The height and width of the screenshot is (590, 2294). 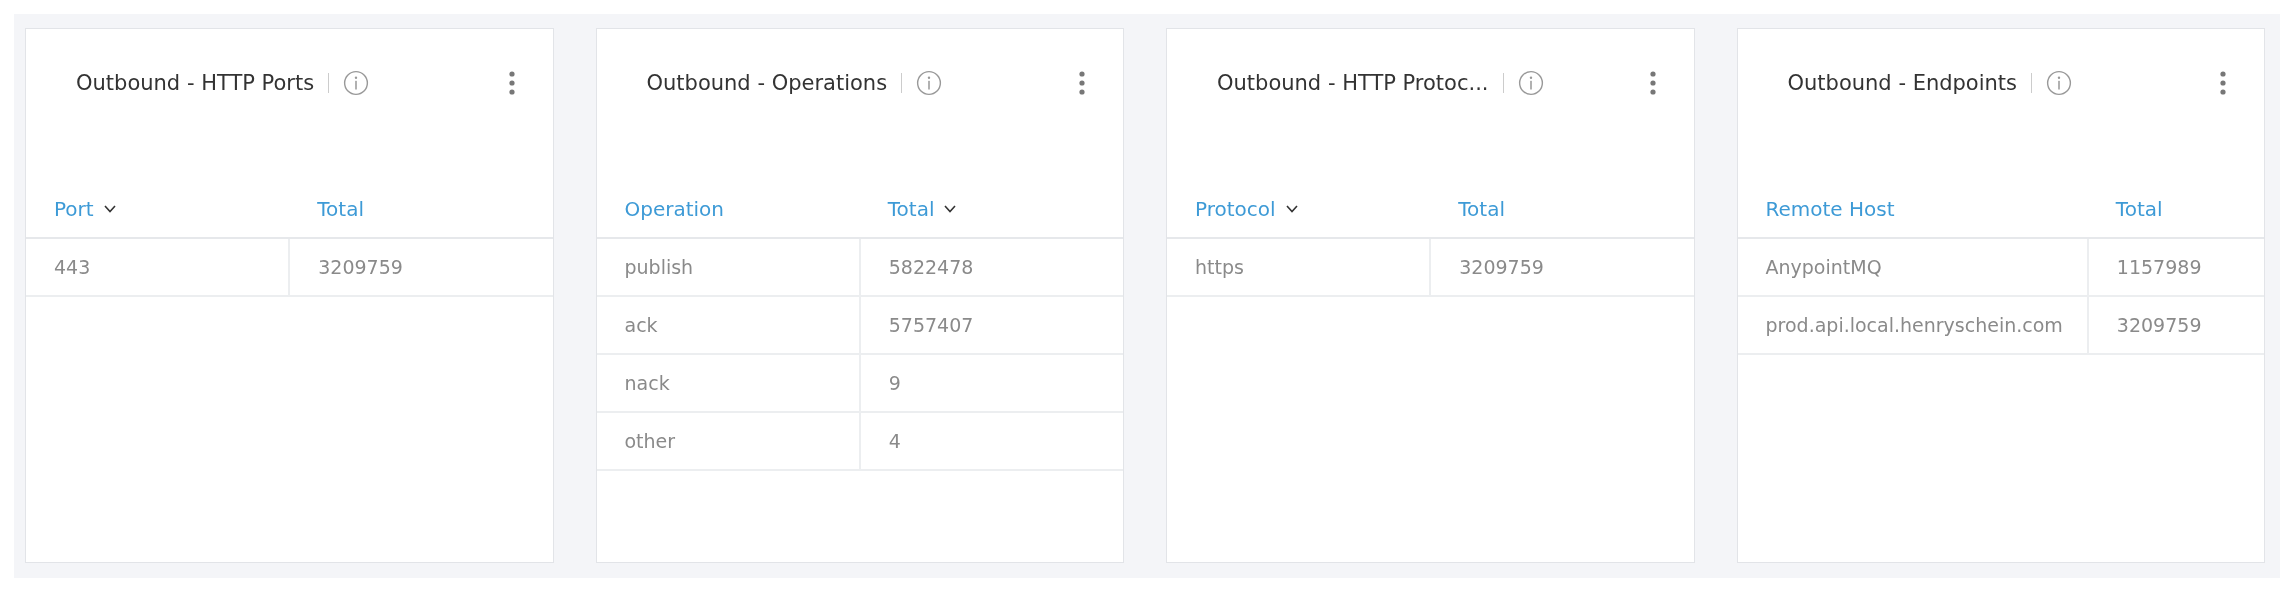 I want to click on table-cell: prod.api.local.henryschein.com, so click(x=1912, y=325).